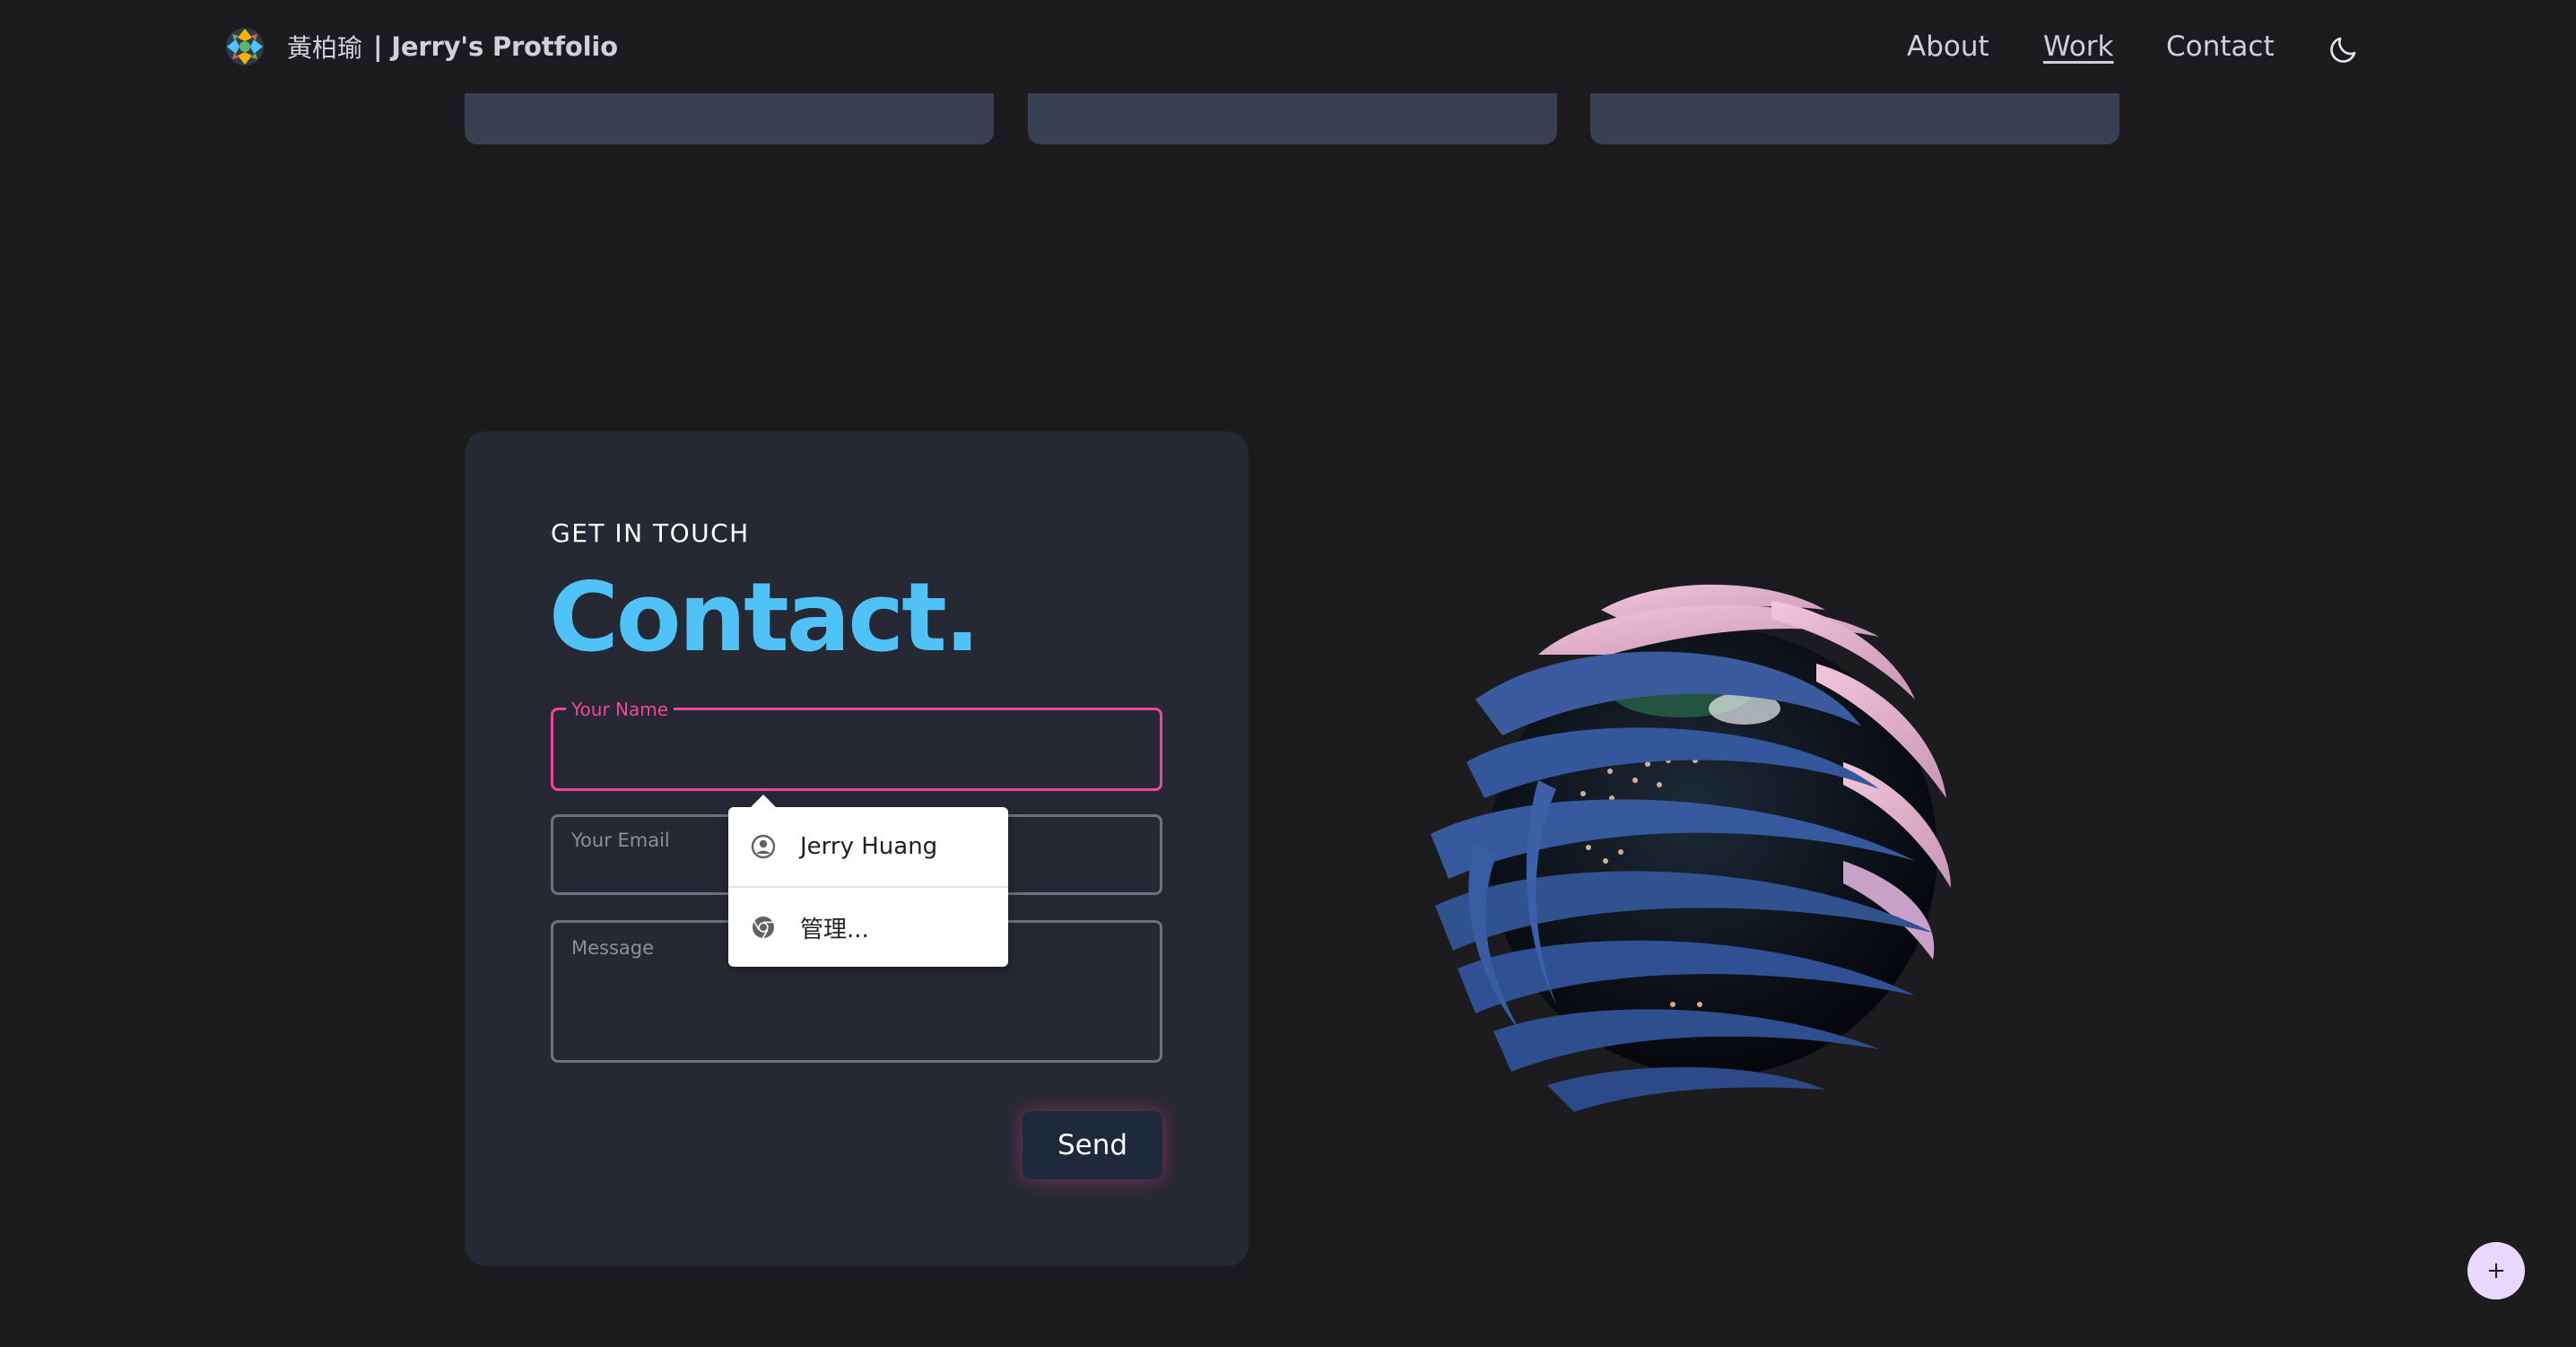 The image size is (2576, 1347). I want to click on name-field: Your Name, so click(856, 745).